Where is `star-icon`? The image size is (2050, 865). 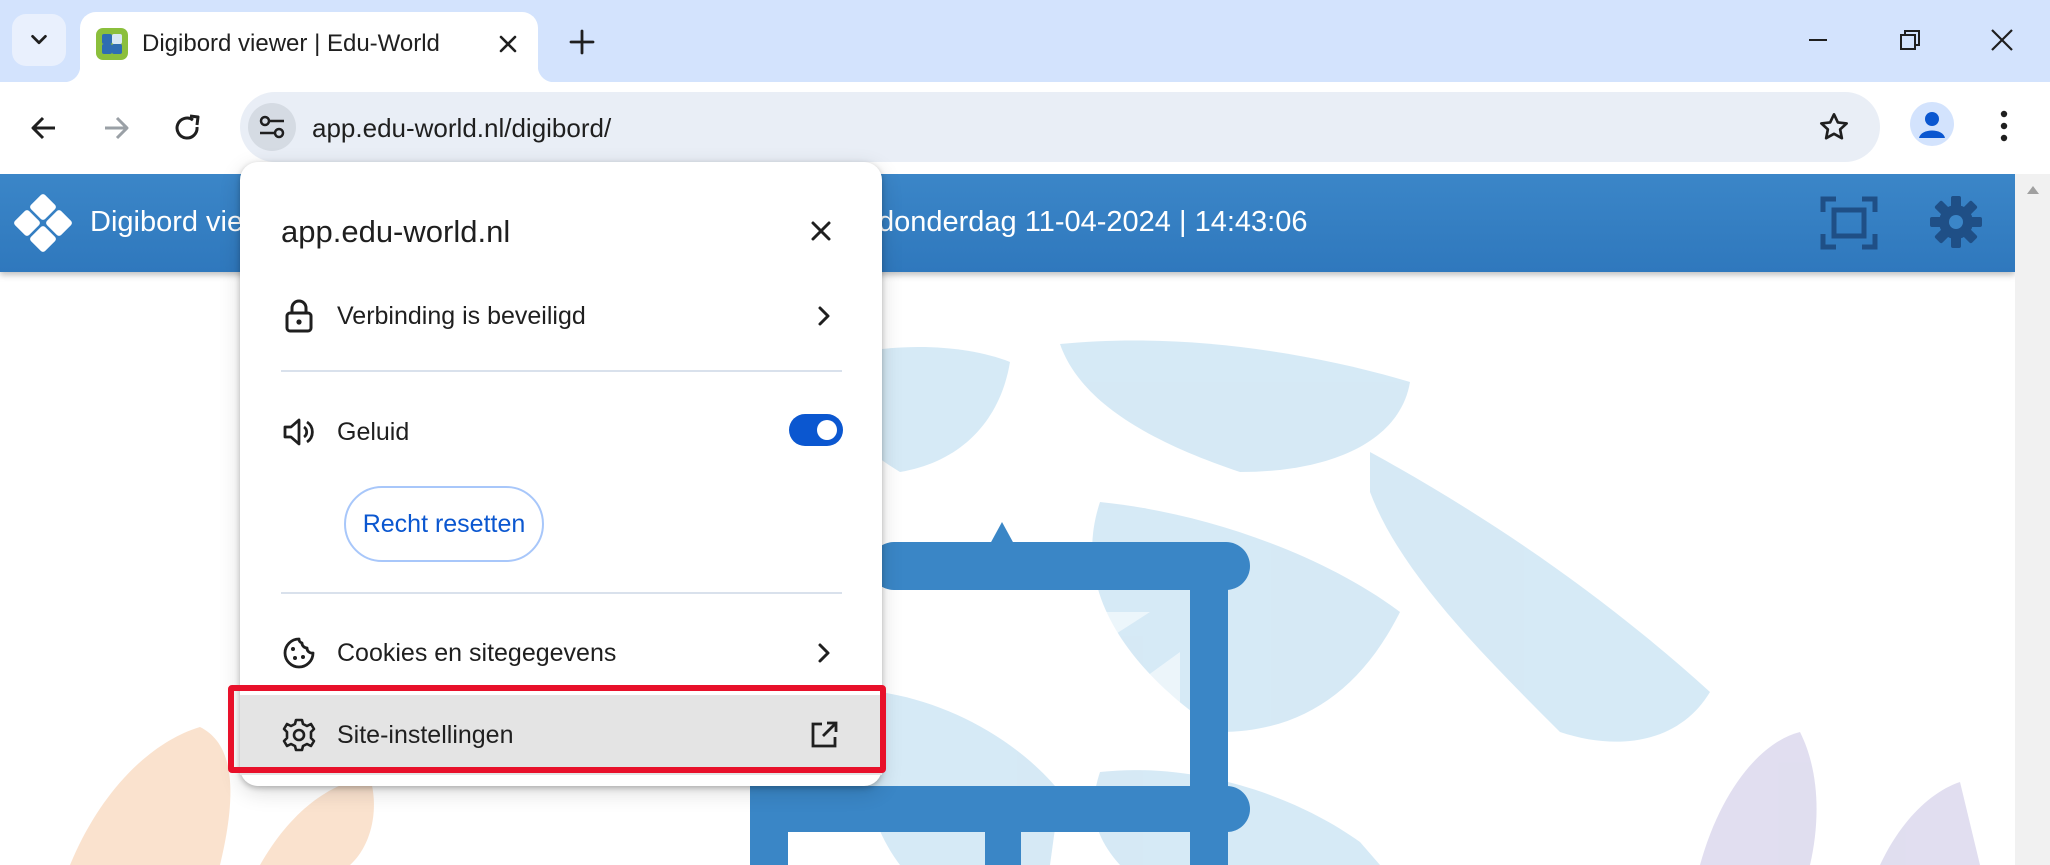 star-icon is located at coordinates (1834, 126).